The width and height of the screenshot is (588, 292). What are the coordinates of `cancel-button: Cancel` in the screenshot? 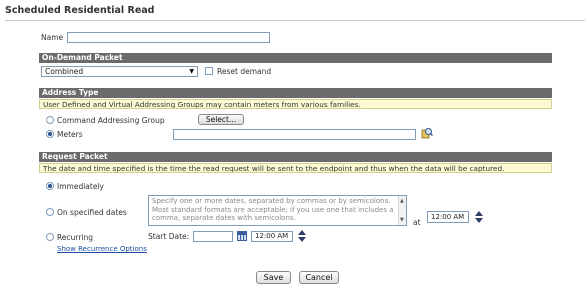 It's located at (319, 277).